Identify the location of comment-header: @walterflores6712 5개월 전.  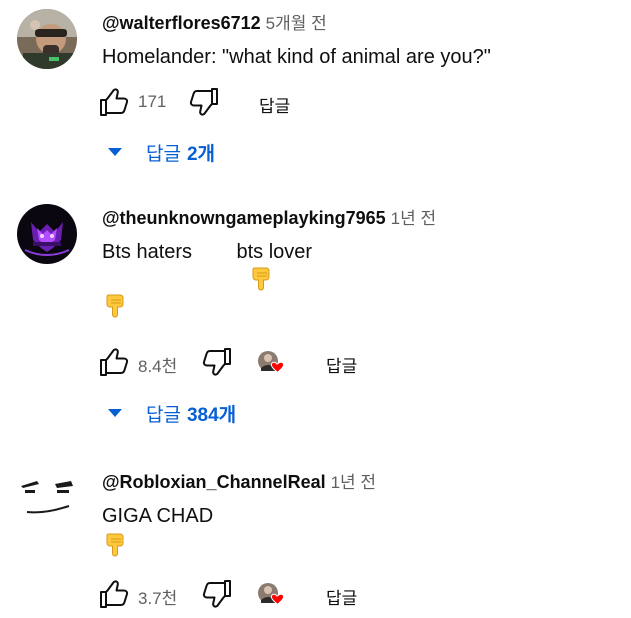
(361, 21).